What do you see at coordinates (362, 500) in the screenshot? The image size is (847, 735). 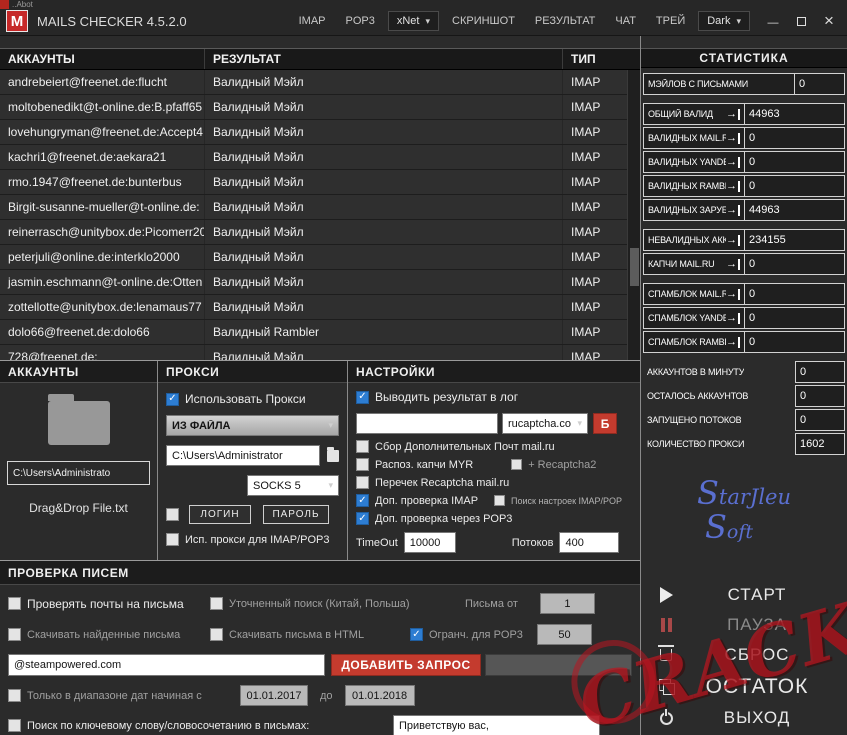 I see `imap-check-checkbox` at bounding box center [362, 500].